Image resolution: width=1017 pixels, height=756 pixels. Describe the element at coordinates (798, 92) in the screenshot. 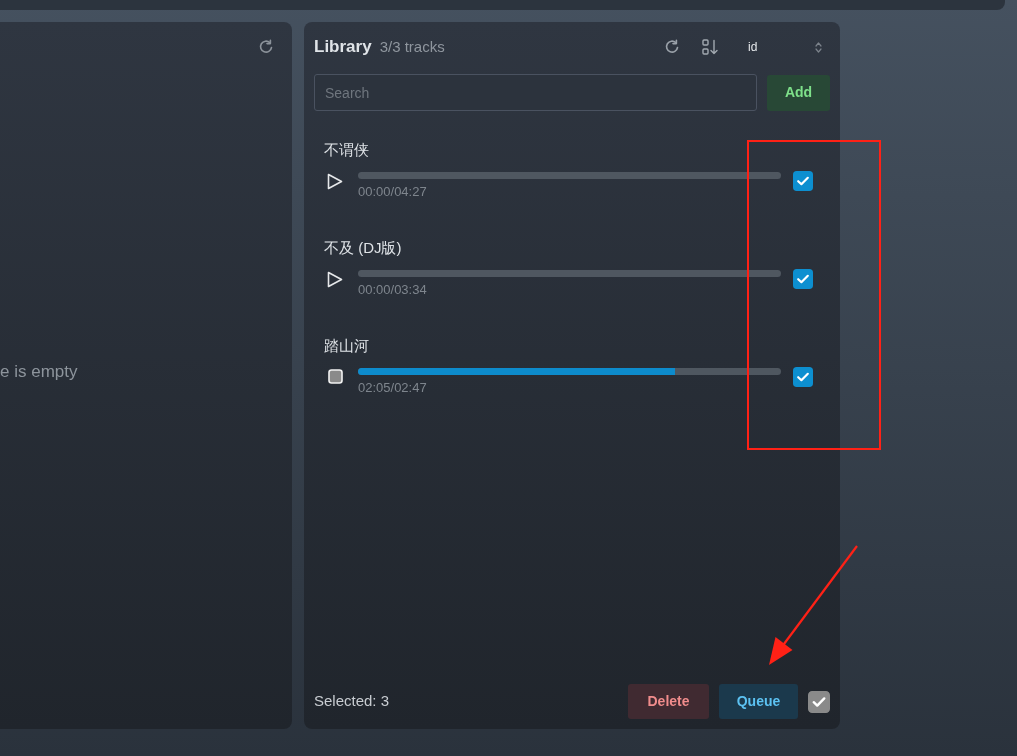

I see `add-button: Add` at that location.